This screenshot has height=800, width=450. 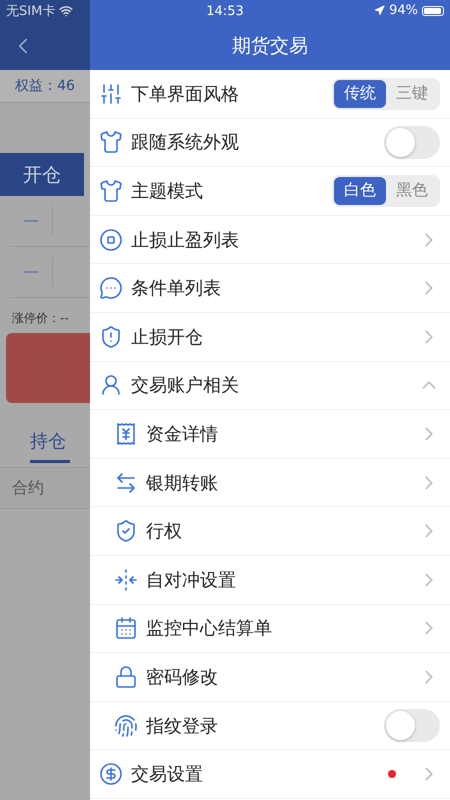 What do you see at coordinates (270, 191) in the screenshot?
I see `menu-item: 主题模式 白色 黑色` at bounding box center [270, 191].